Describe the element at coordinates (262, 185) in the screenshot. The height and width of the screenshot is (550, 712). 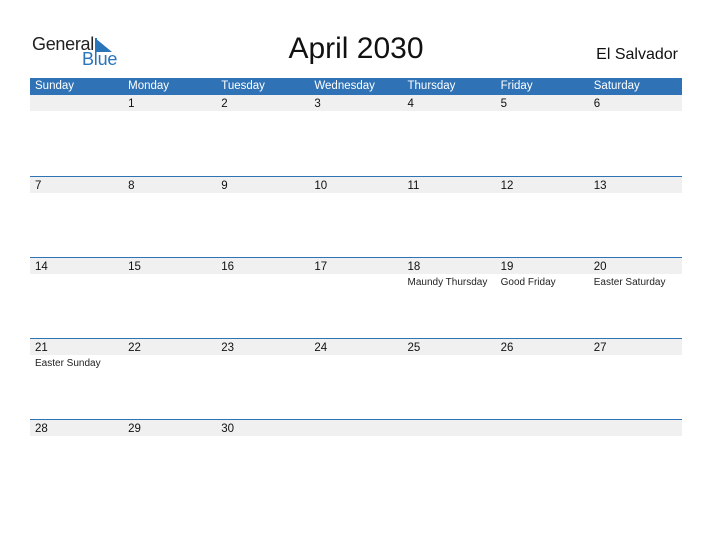
I see `day-cell: 9` at that location.